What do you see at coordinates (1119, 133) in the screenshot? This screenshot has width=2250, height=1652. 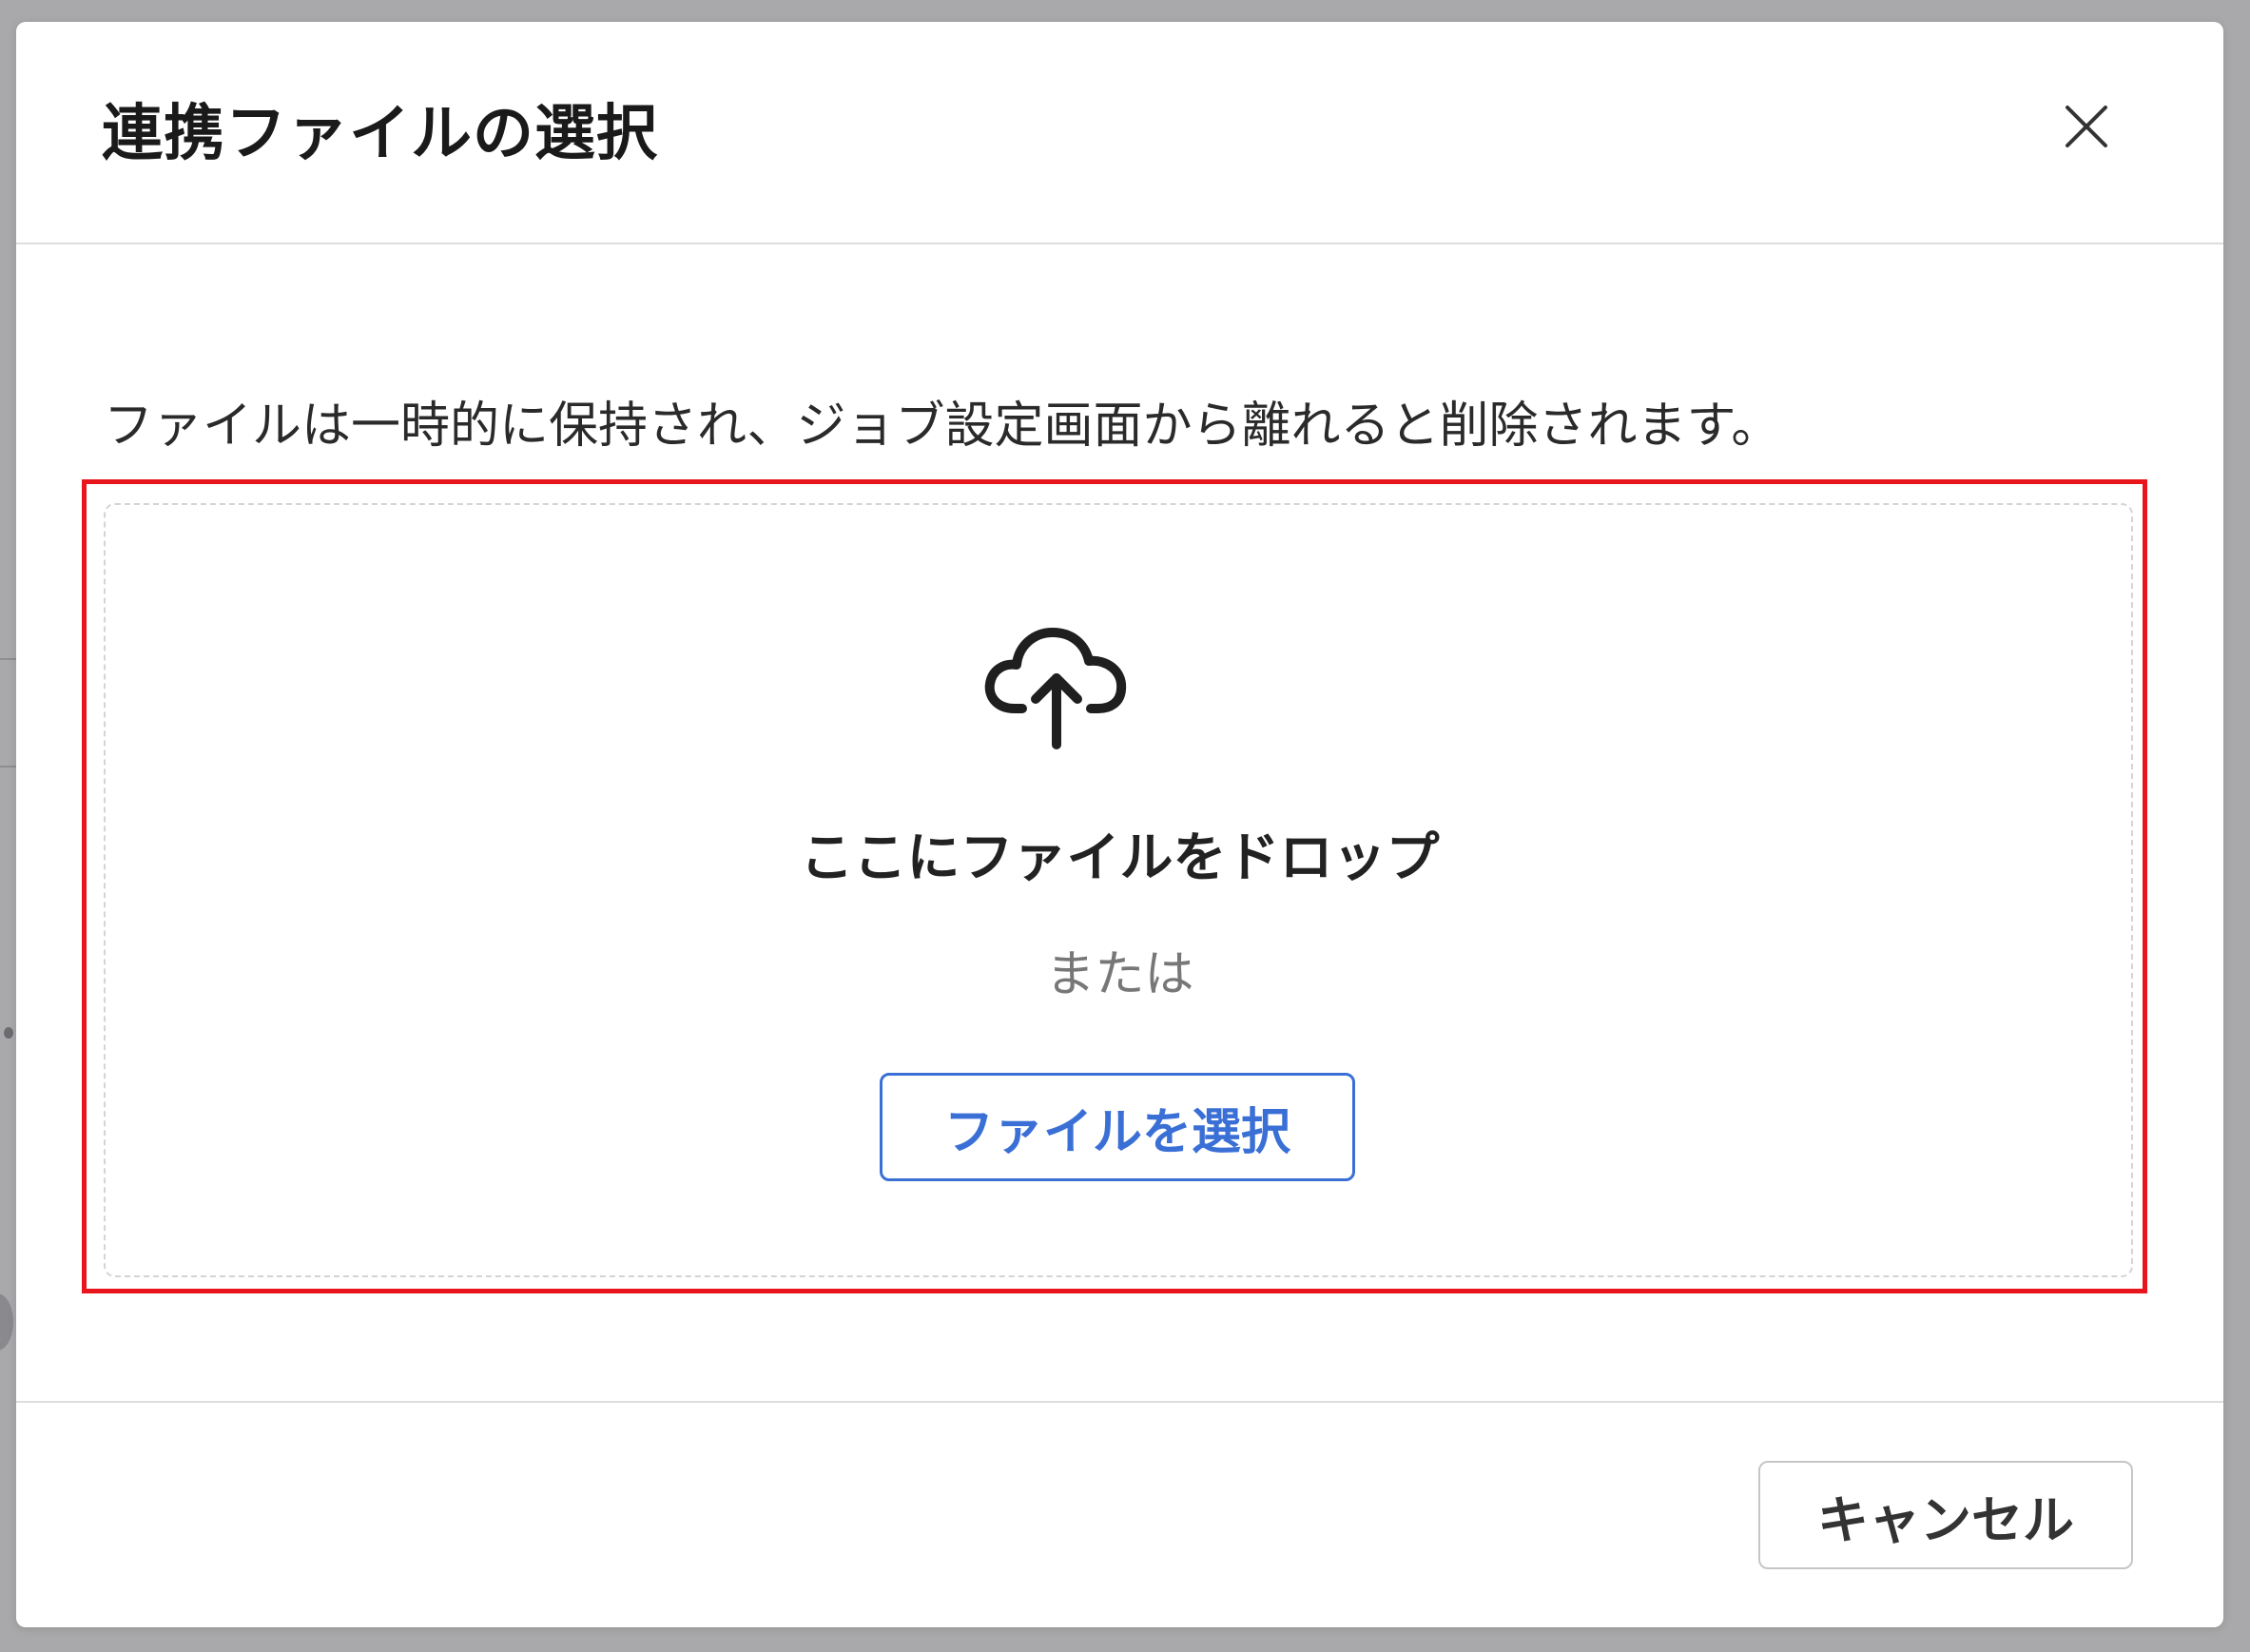 I see `dialog-header: 連携ファイルの選択` at bounding box center [1119, 133].